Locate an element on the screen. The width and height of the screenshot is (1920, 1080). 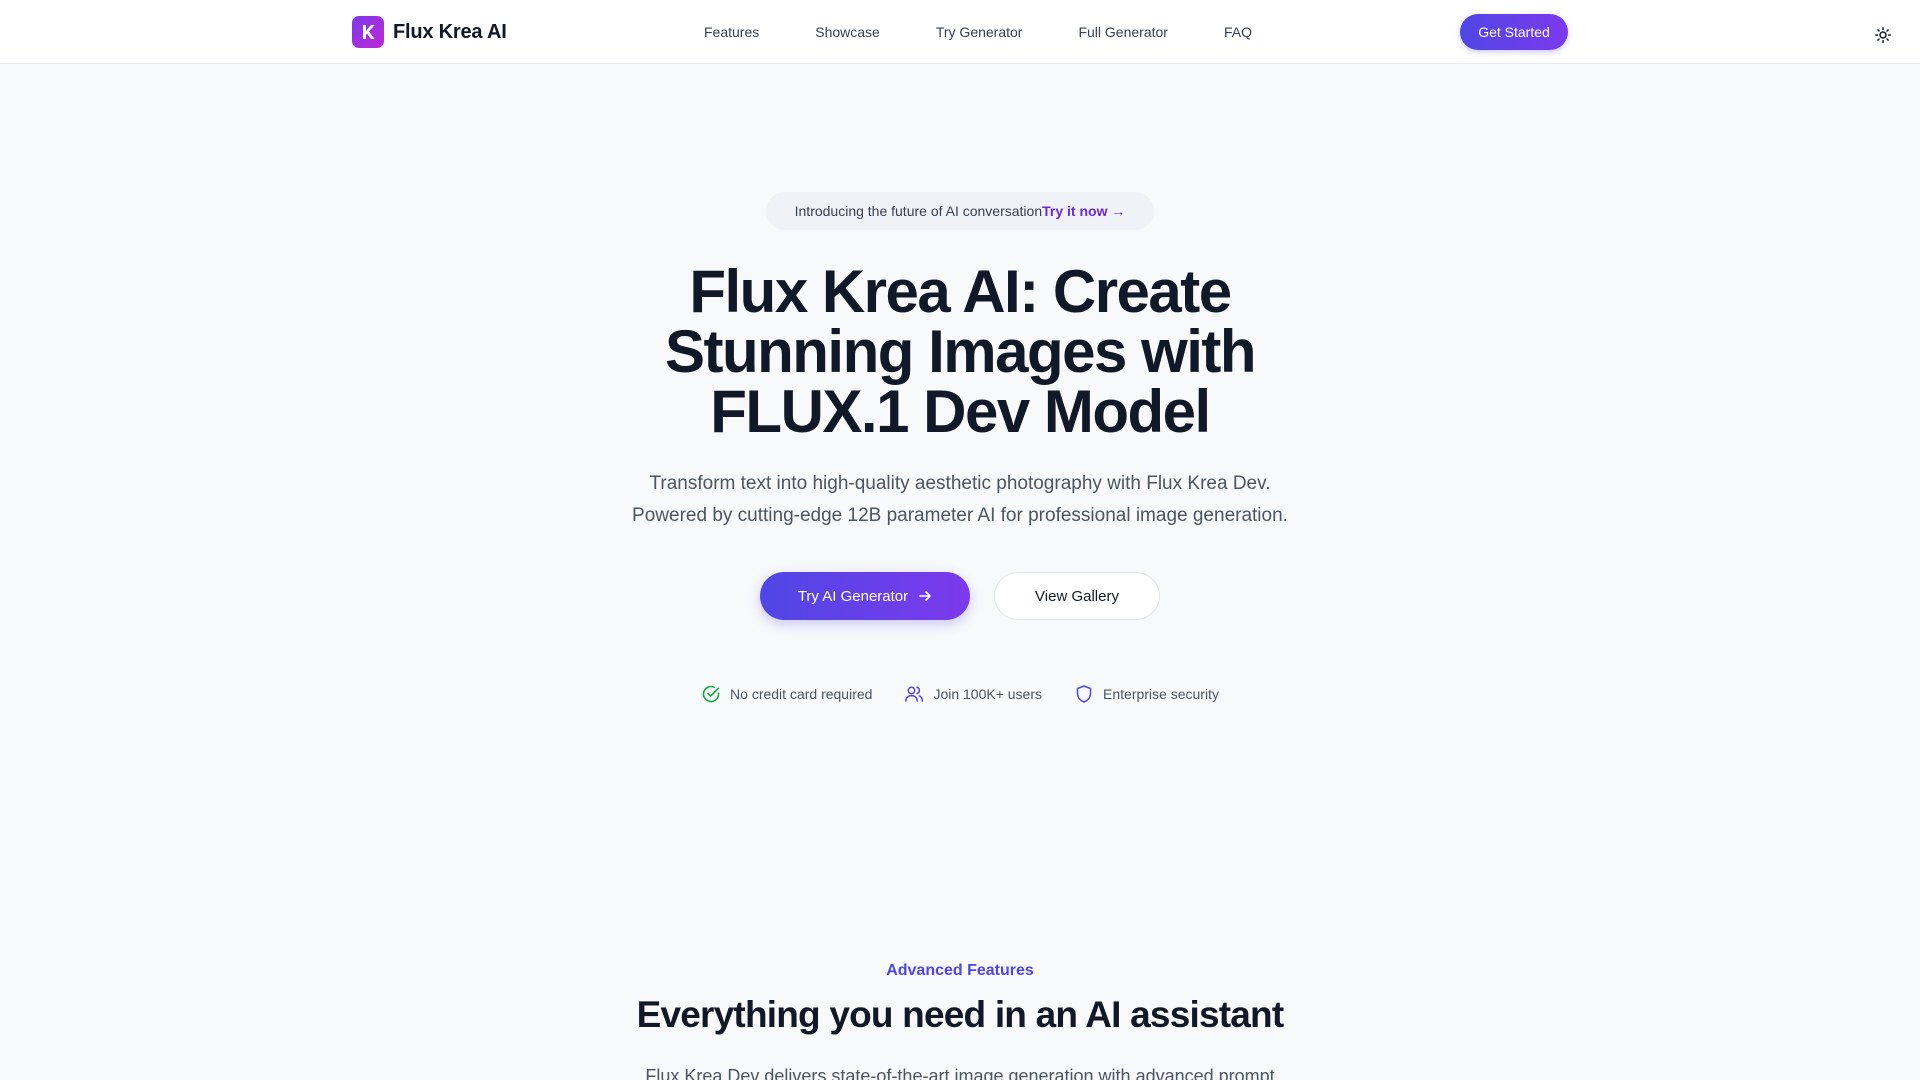
theme-toggle-button is located at coordinates (1883, 35).